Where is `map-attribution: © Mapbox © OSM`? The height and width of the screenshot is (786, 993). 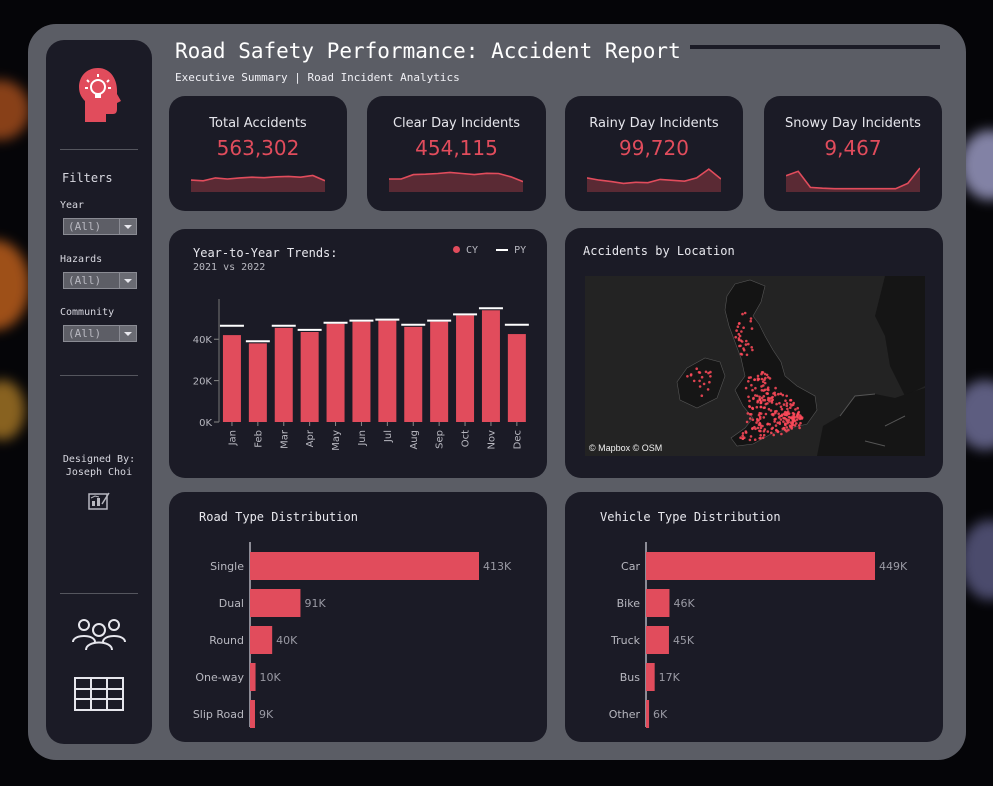
map-attribution: © Mapbox © OSM is located at coordinates (626, 448).